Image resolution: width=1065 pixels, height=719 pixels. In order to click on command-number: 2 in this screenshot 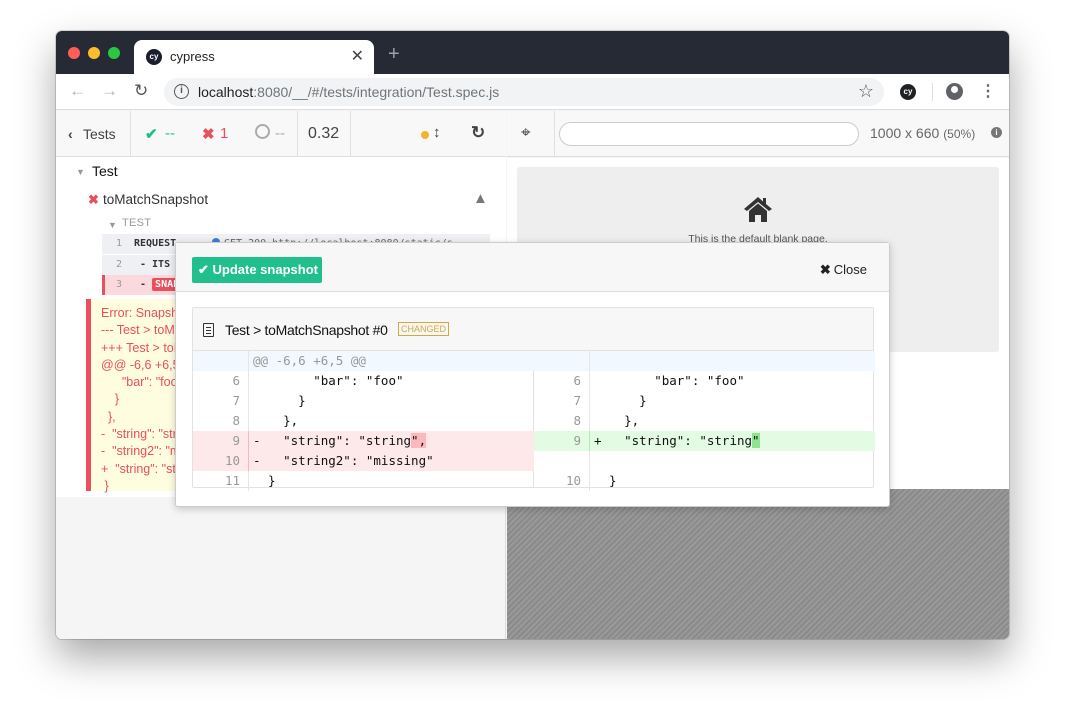, I will do `click(119, 264)`.